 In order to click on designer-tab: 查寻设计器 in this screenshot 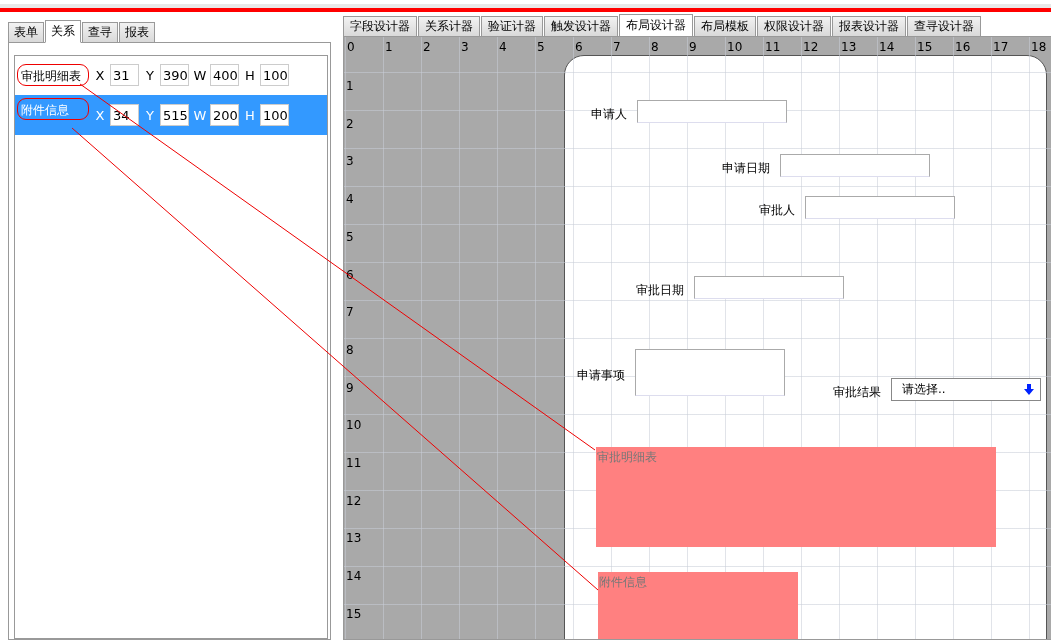, I will do `click(944, 26)`.